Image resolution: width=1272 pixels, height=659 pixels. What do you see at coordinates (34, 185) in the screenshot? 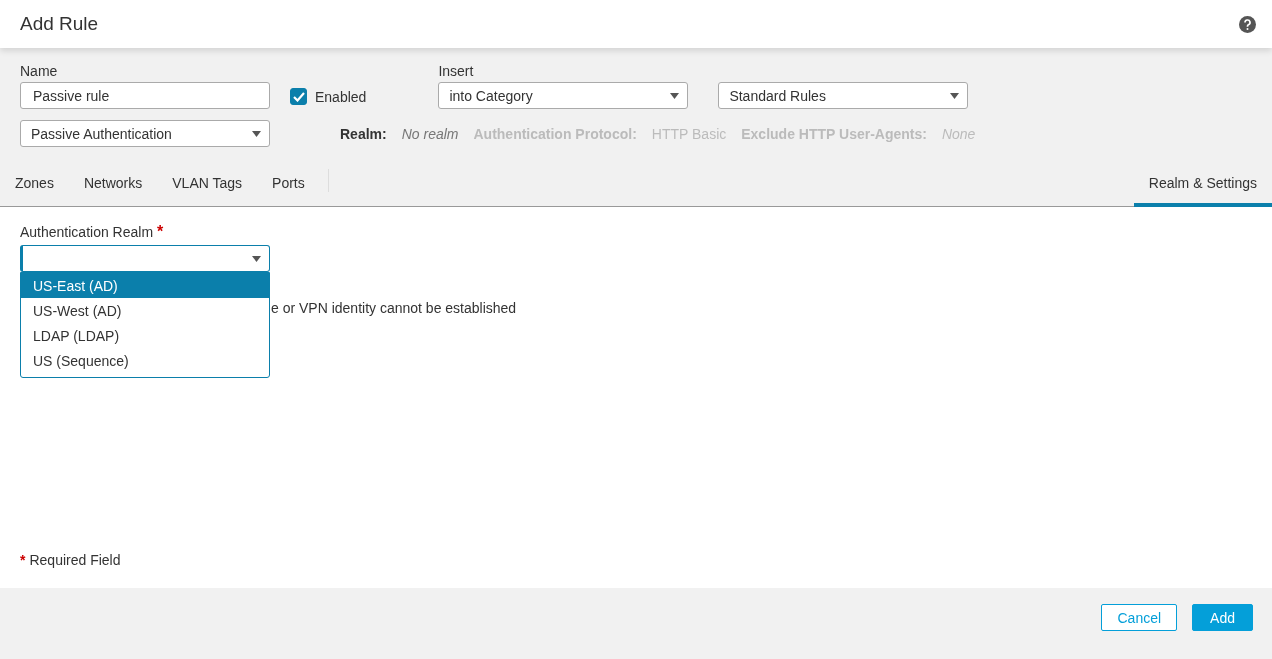
I see `tab: Zones` at bounding box center [34, 185].